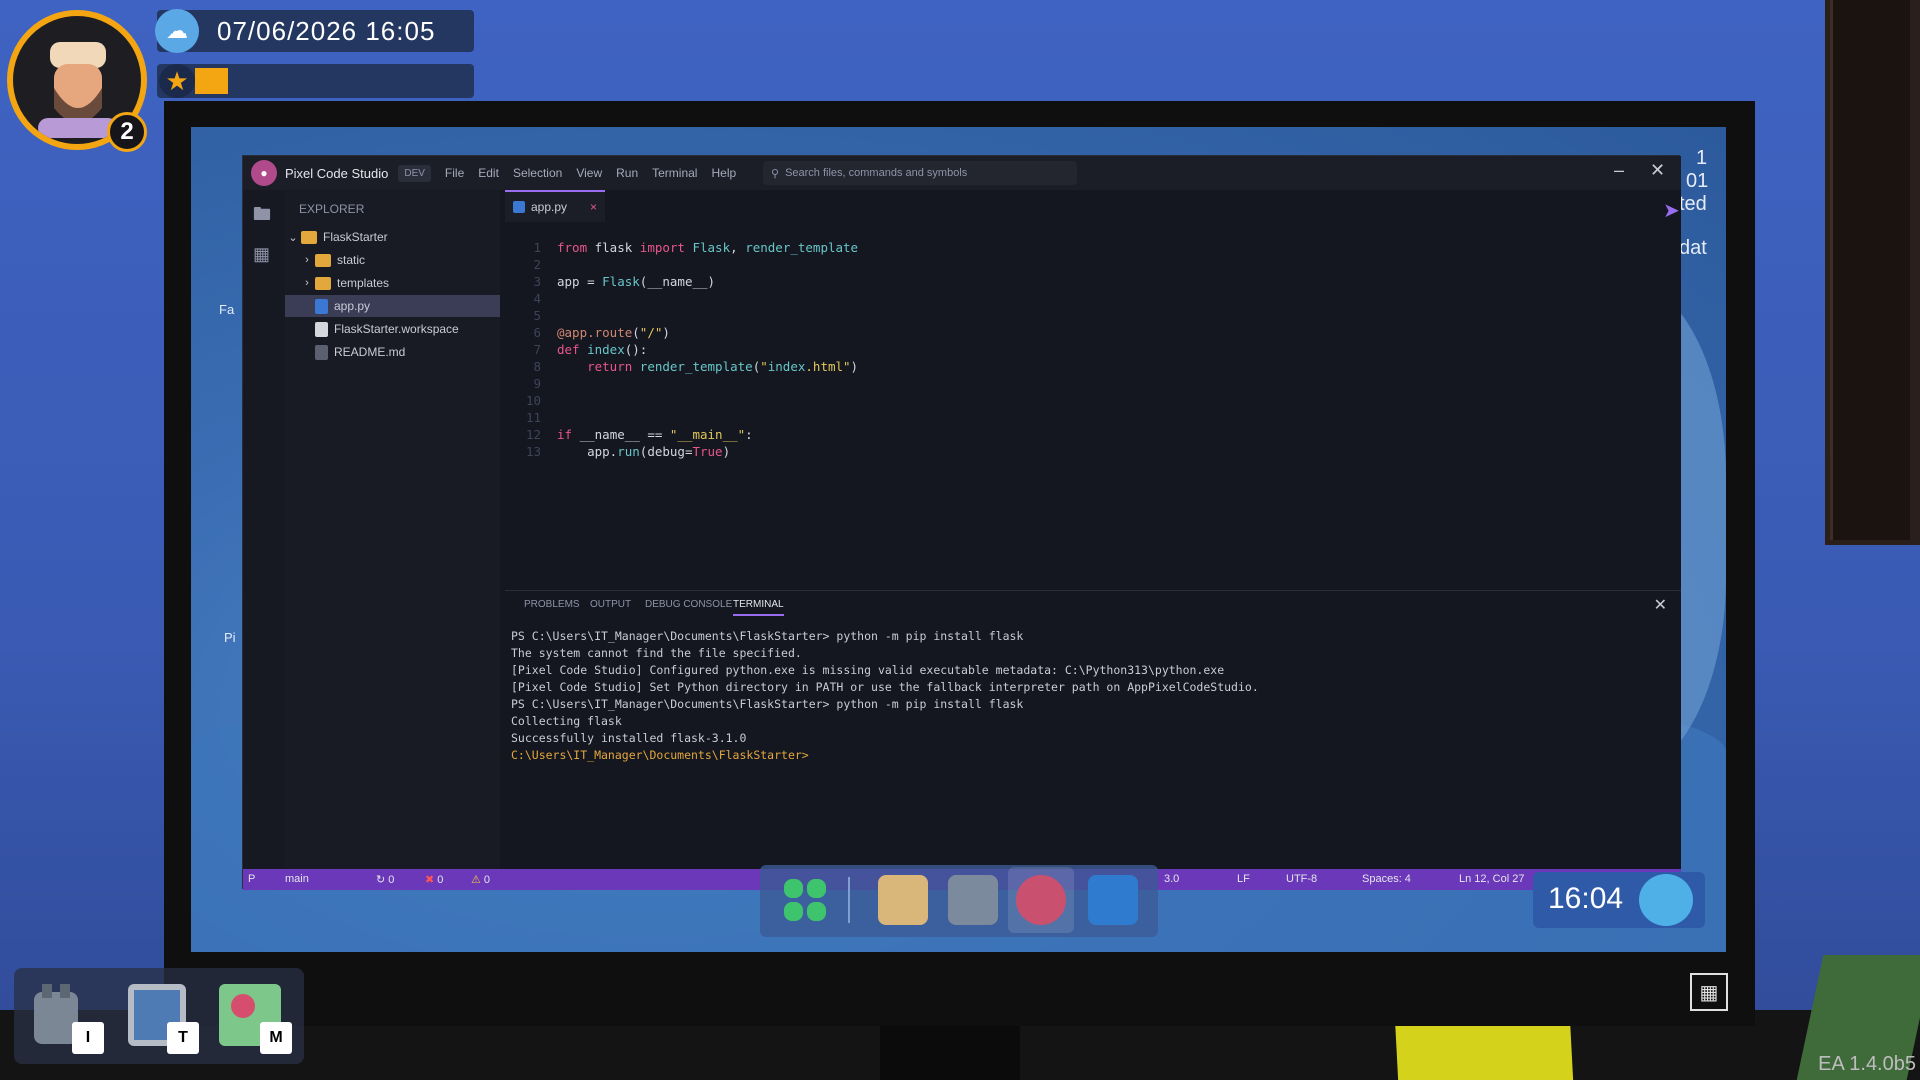  Describe the element at coordinates (552, 604) in the screenshot. I see `tab-problems: PROBLEMS` at that location.